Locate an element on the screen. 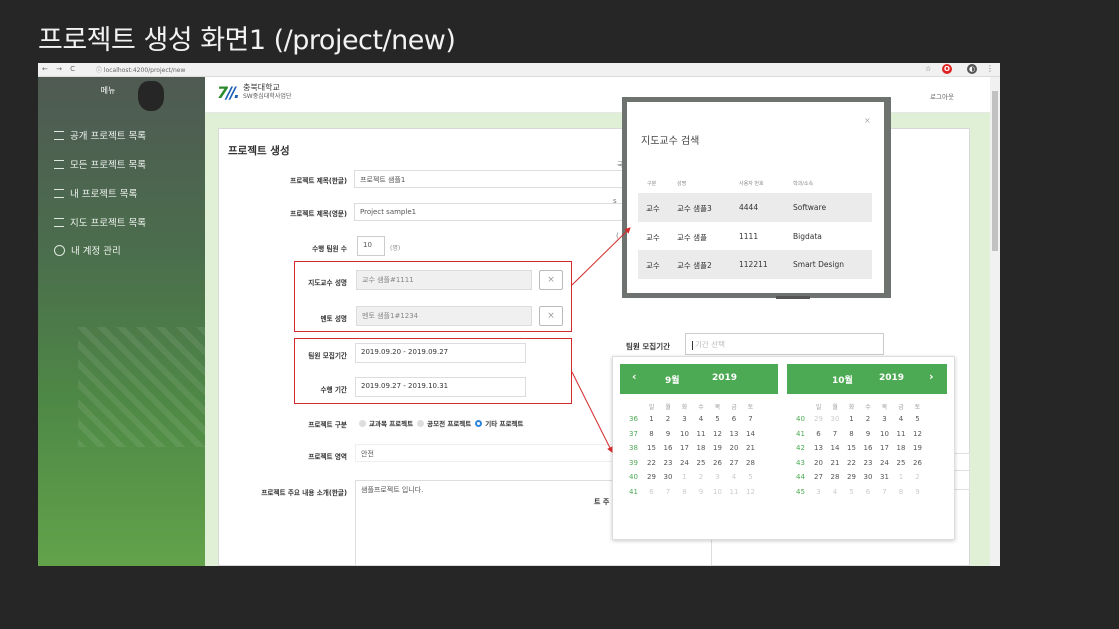  calendar-day: 27 is located at coordinates (734, 463).